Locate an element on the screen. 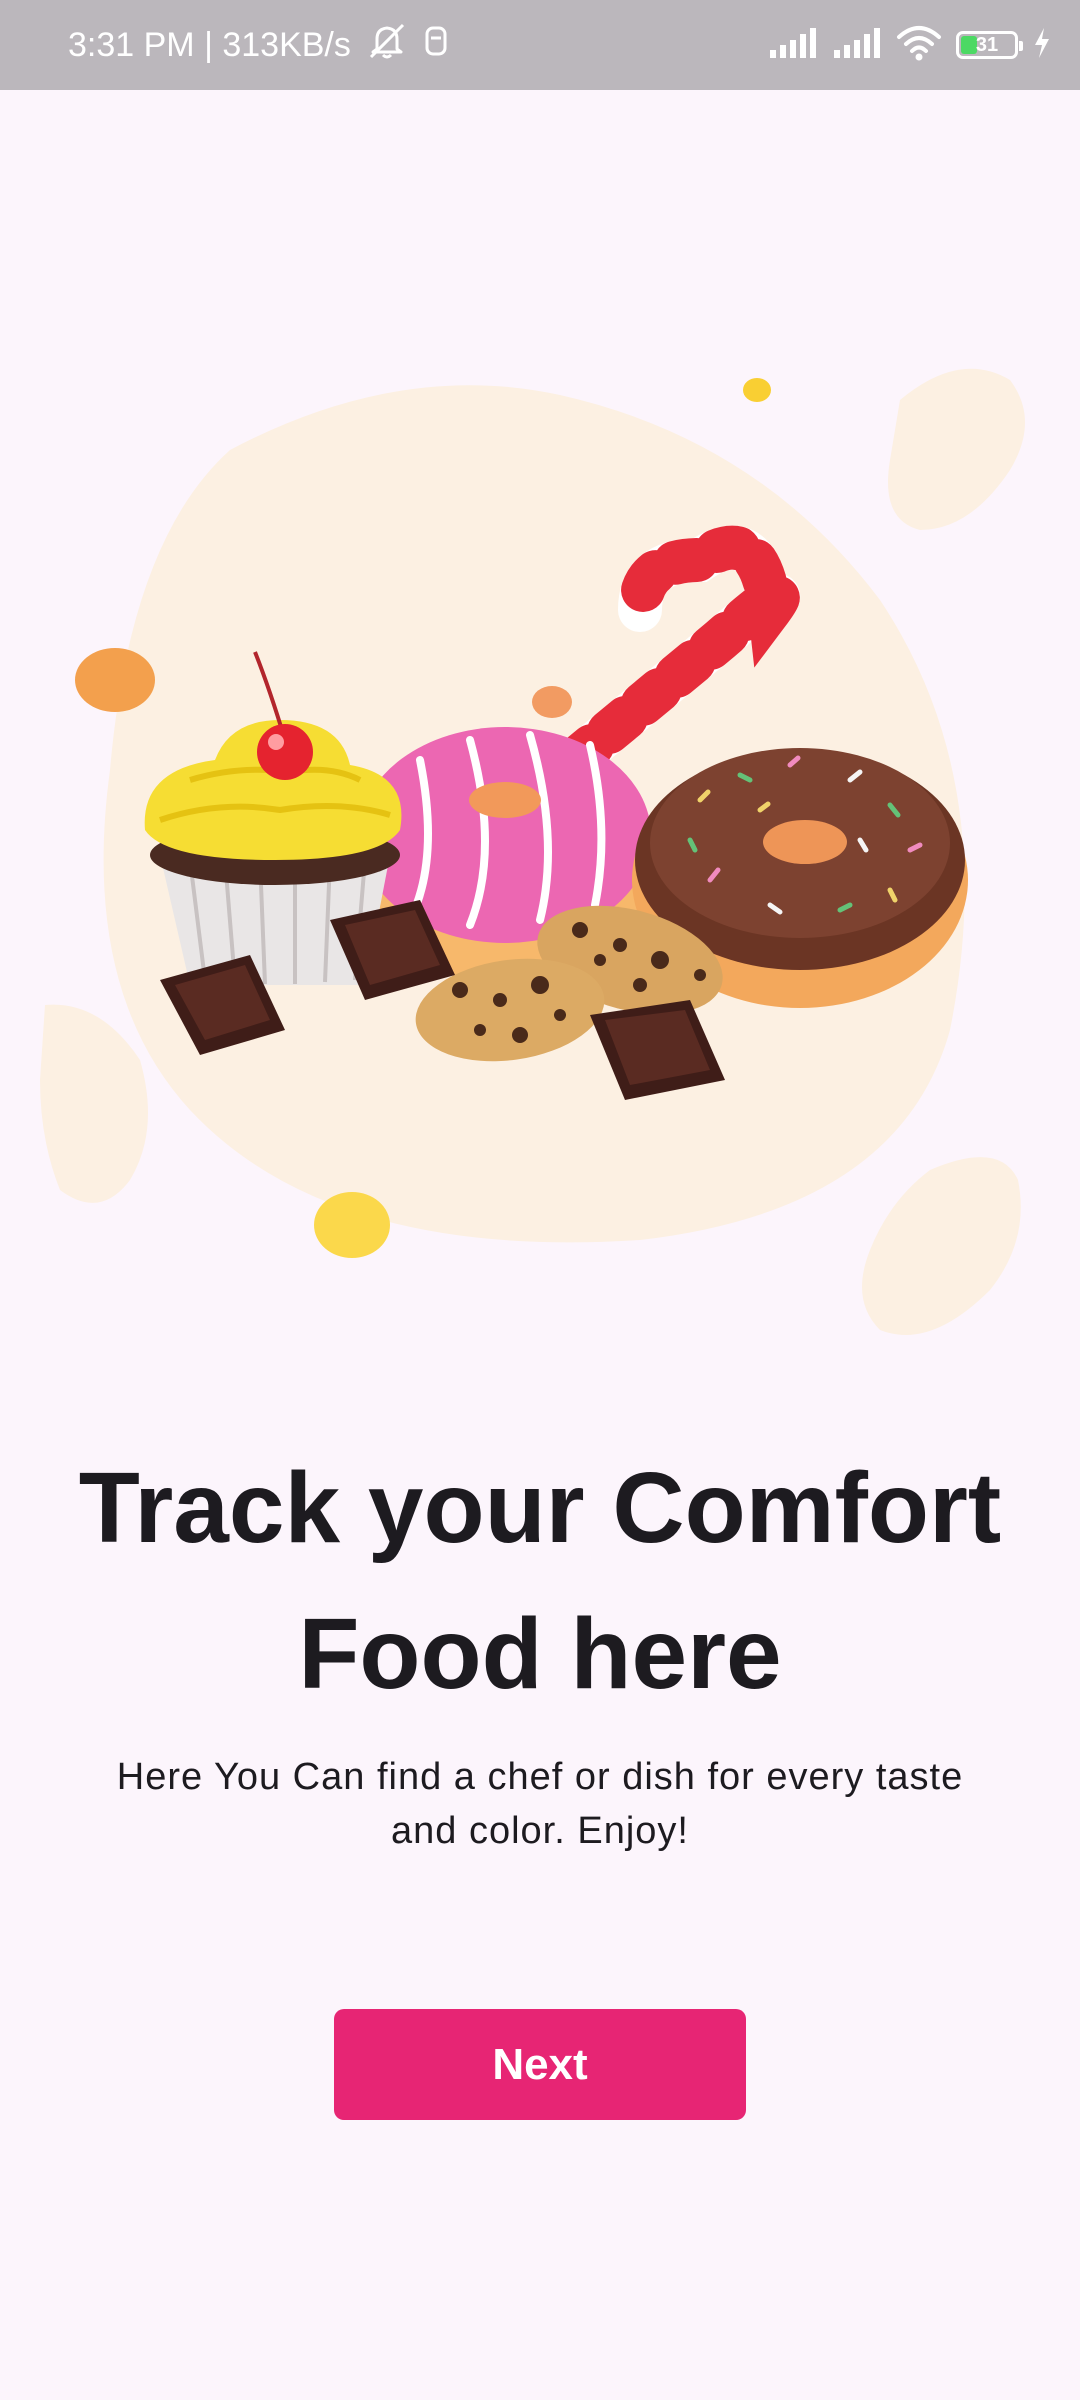 The height and width of the screenshot is (2400, 1080). battery-nub is located at coordinates (1021, 46).